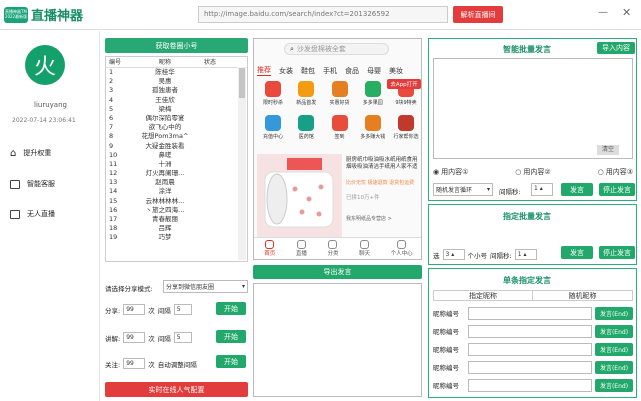 This screenshot has width=641, height=401. I want to click on product-sales: 已拼10万+件, so click(363, 198).